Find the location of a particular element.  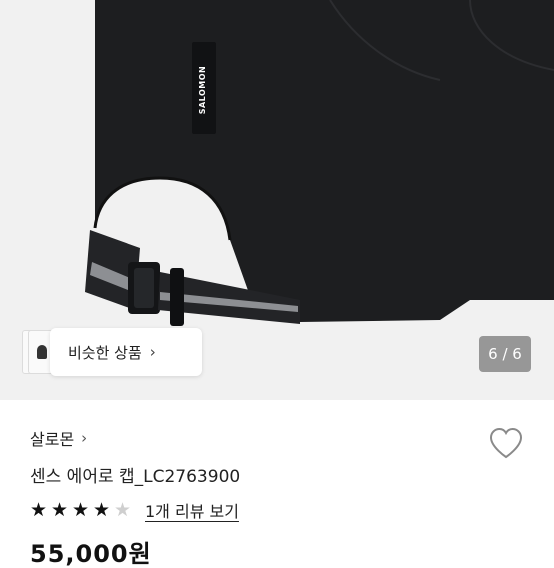

rating-stars: ★ ★ ★ ★ ★ is located at coordinates (82, 510).